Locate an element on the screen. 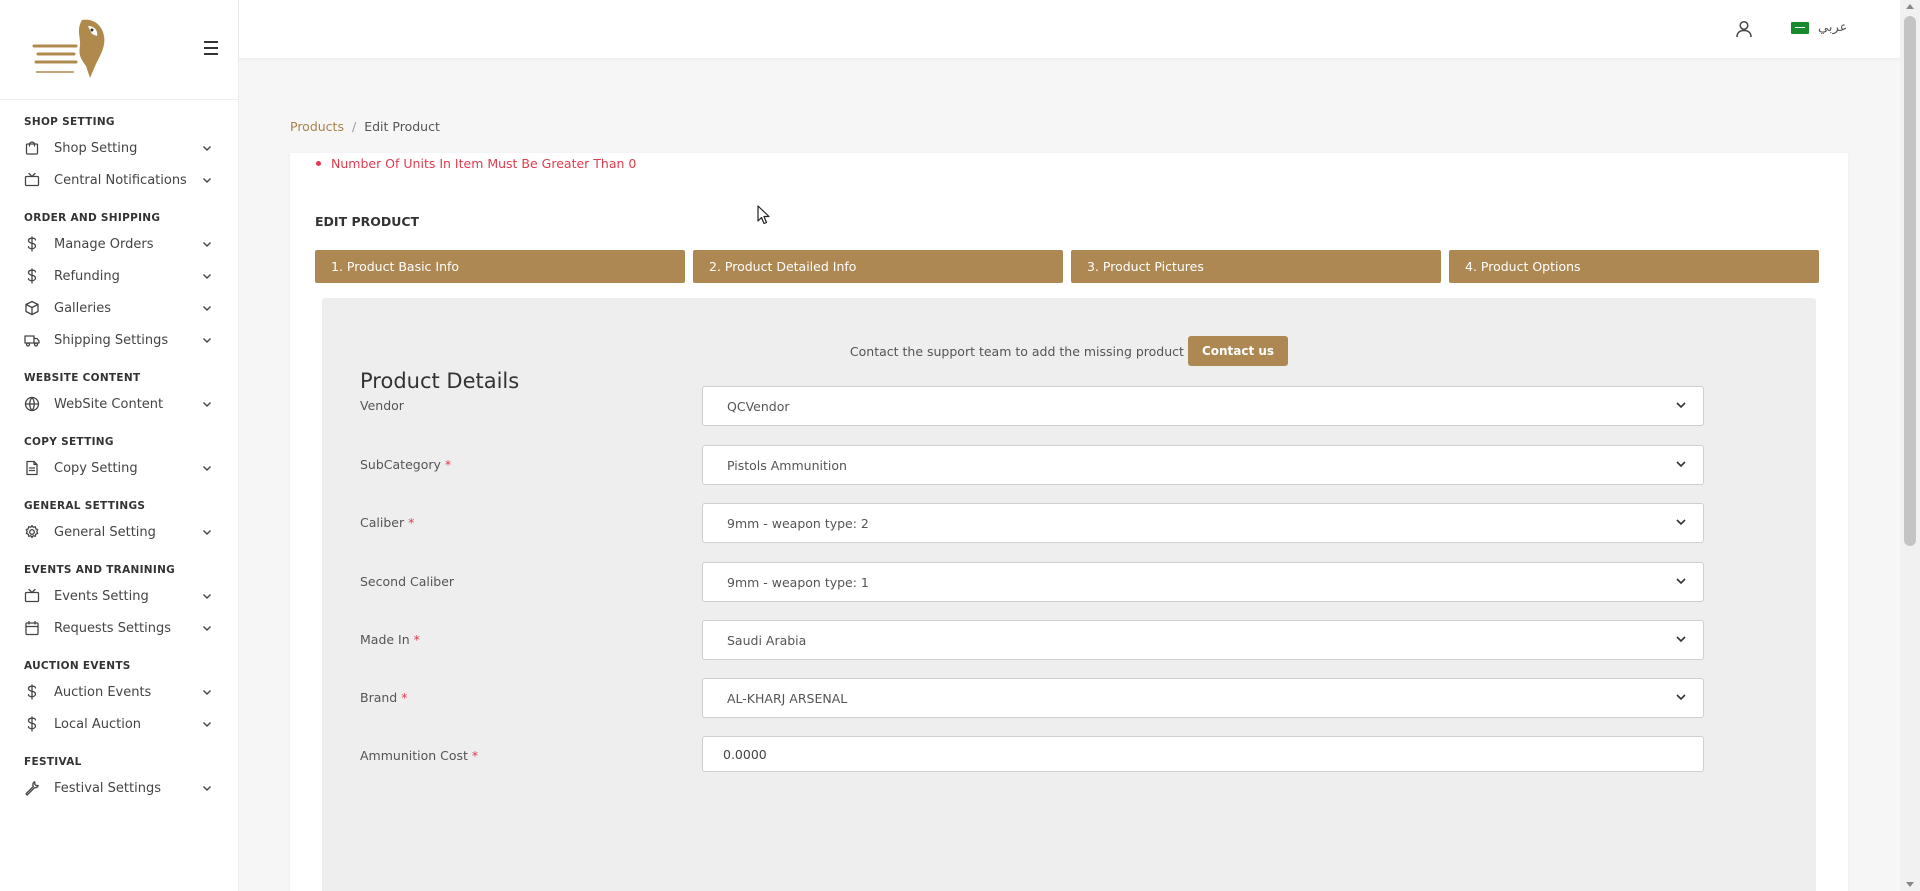 The image size is (1920, 891). step-basic-info: 1. Product Basic Info is located at coordinates (500, 266).